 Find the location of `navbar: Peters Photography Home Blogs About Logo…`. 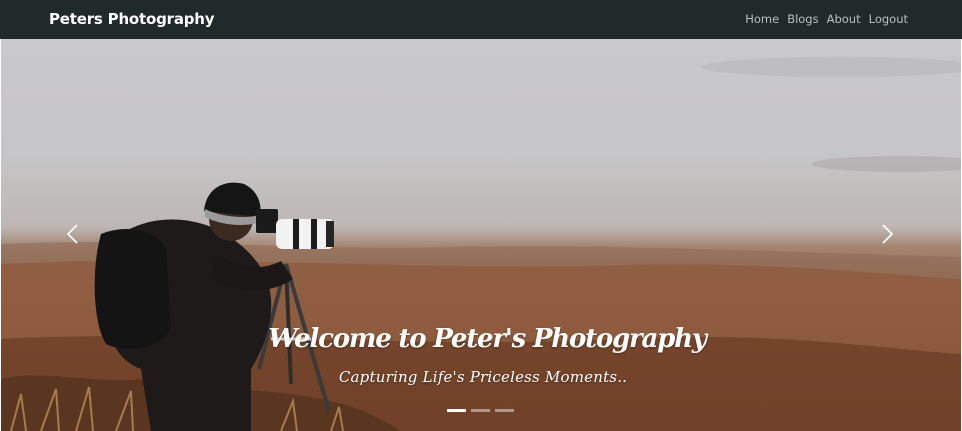

navbar: Peters Photography Home Blogs About Logo… is located at coordinates (481, 19).